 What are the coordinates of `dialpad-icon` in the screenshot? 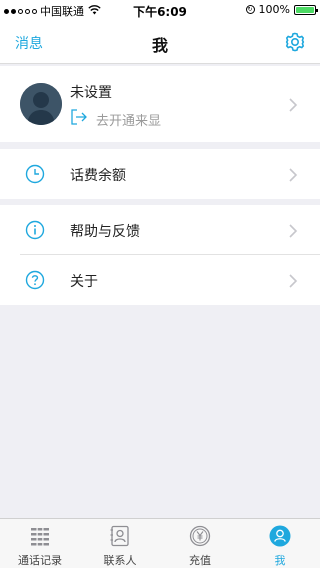 It's located at (40, 536).